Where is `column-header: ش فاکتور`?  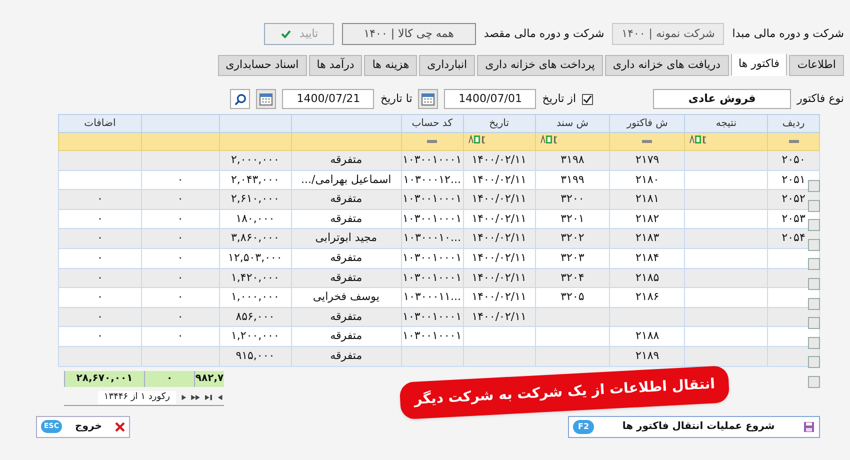
column-header: ش فاکتور is located at coordinates (647, 123).